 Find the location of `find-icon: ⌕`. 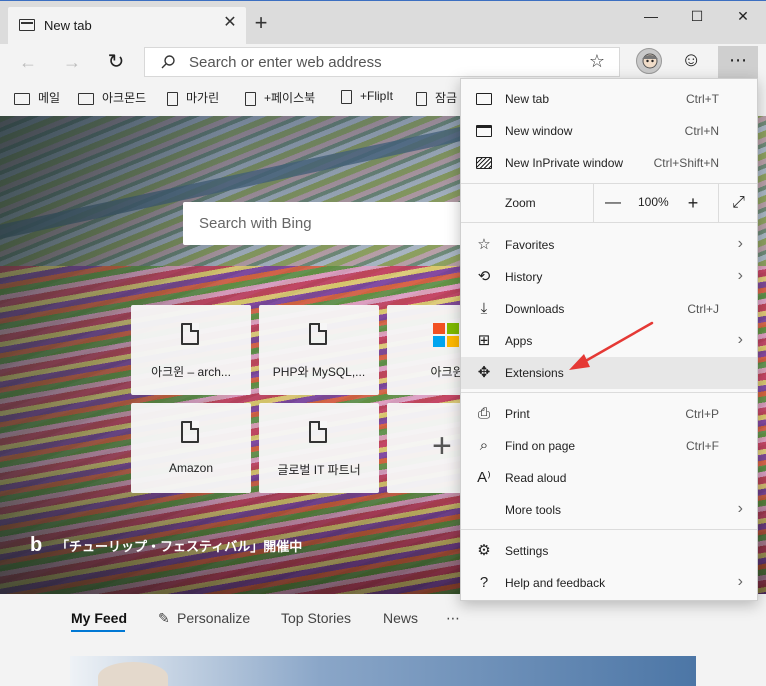

find-icon: ⌕ is located at coordinates (484, 445).